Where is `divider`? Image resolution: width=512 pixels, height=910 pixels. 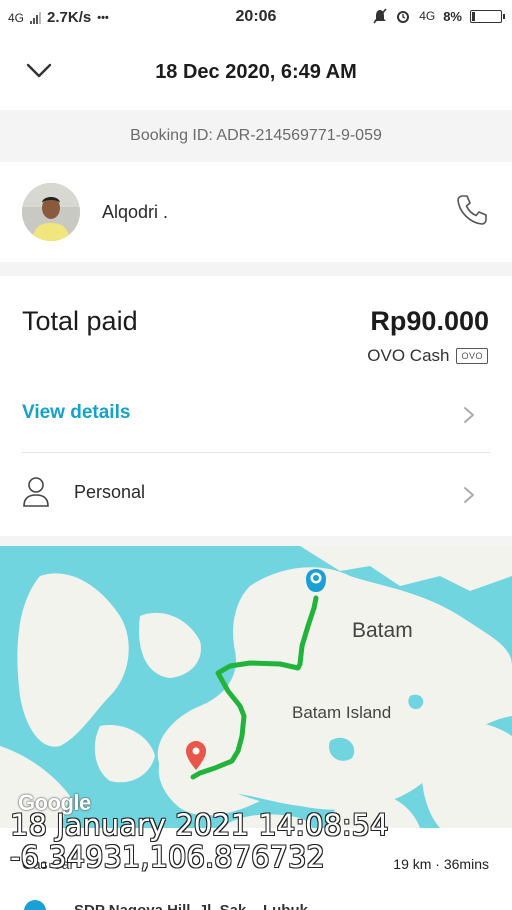 divider is located at coordinates (256, 452).